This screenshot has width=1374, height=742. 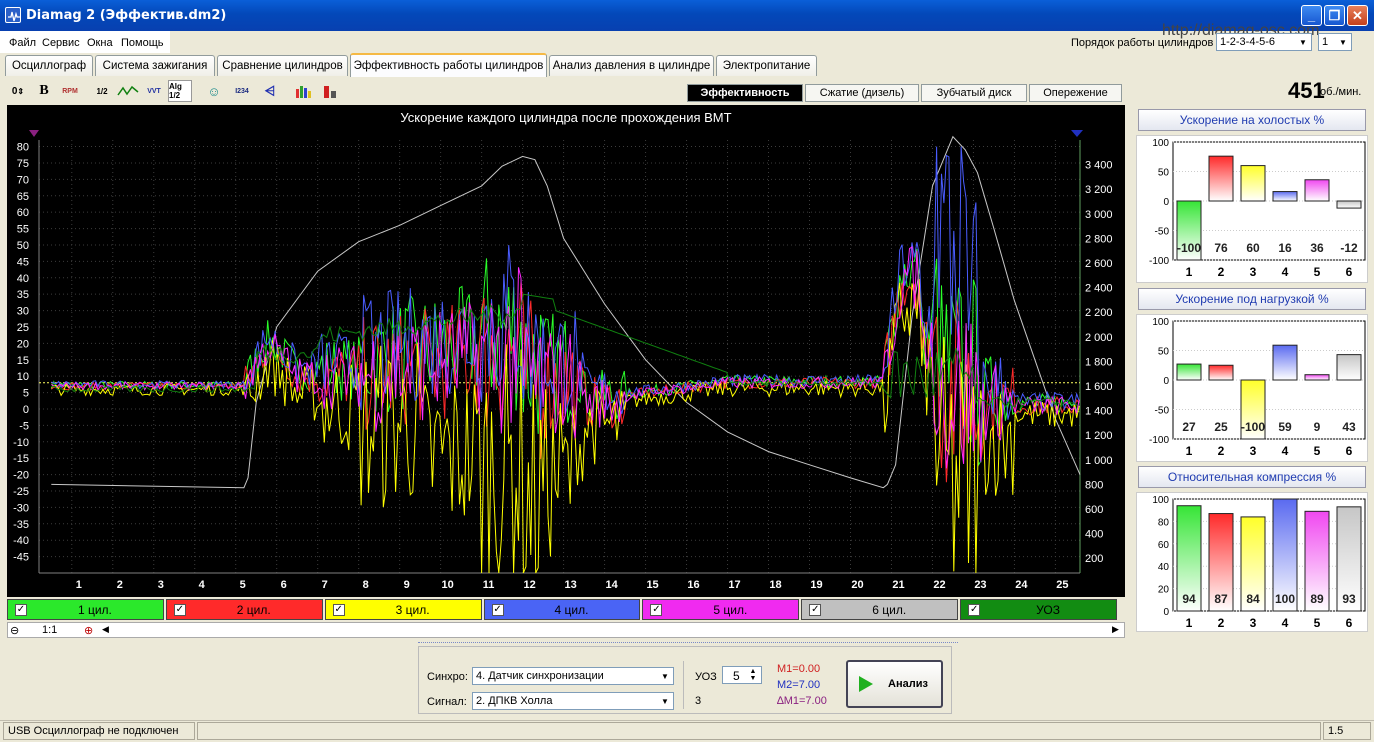 What do you see at coordinates (142, 43) in the screenshot?
I see `menu-help: Помощь` at bounding box center [142, 43].